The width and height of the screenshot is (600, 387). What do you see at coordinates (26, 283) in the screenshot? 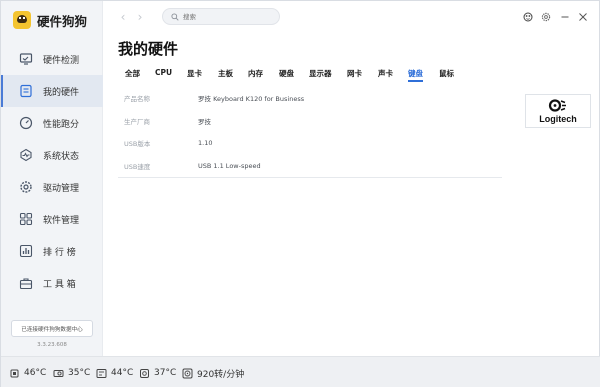
I see `toolbox-icon` at bounding box center [26, 283].